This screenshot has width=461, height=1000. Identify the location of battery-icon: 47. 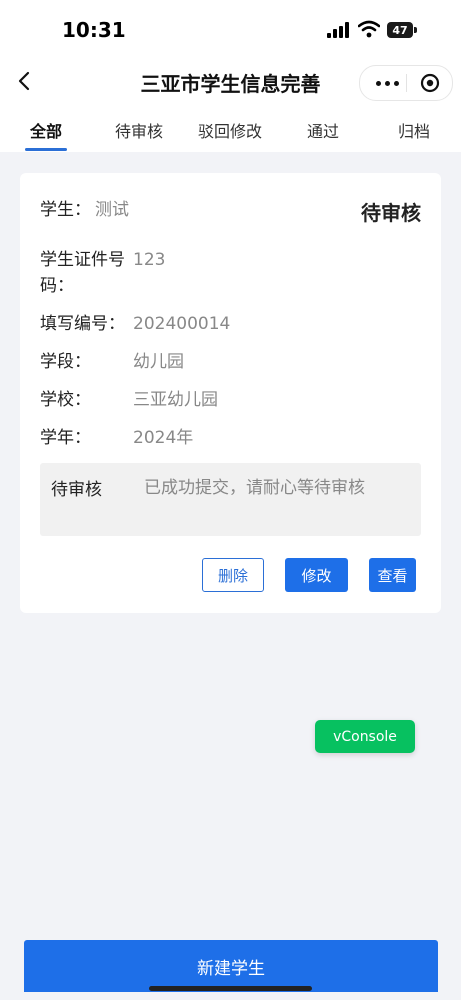
(400, 30).